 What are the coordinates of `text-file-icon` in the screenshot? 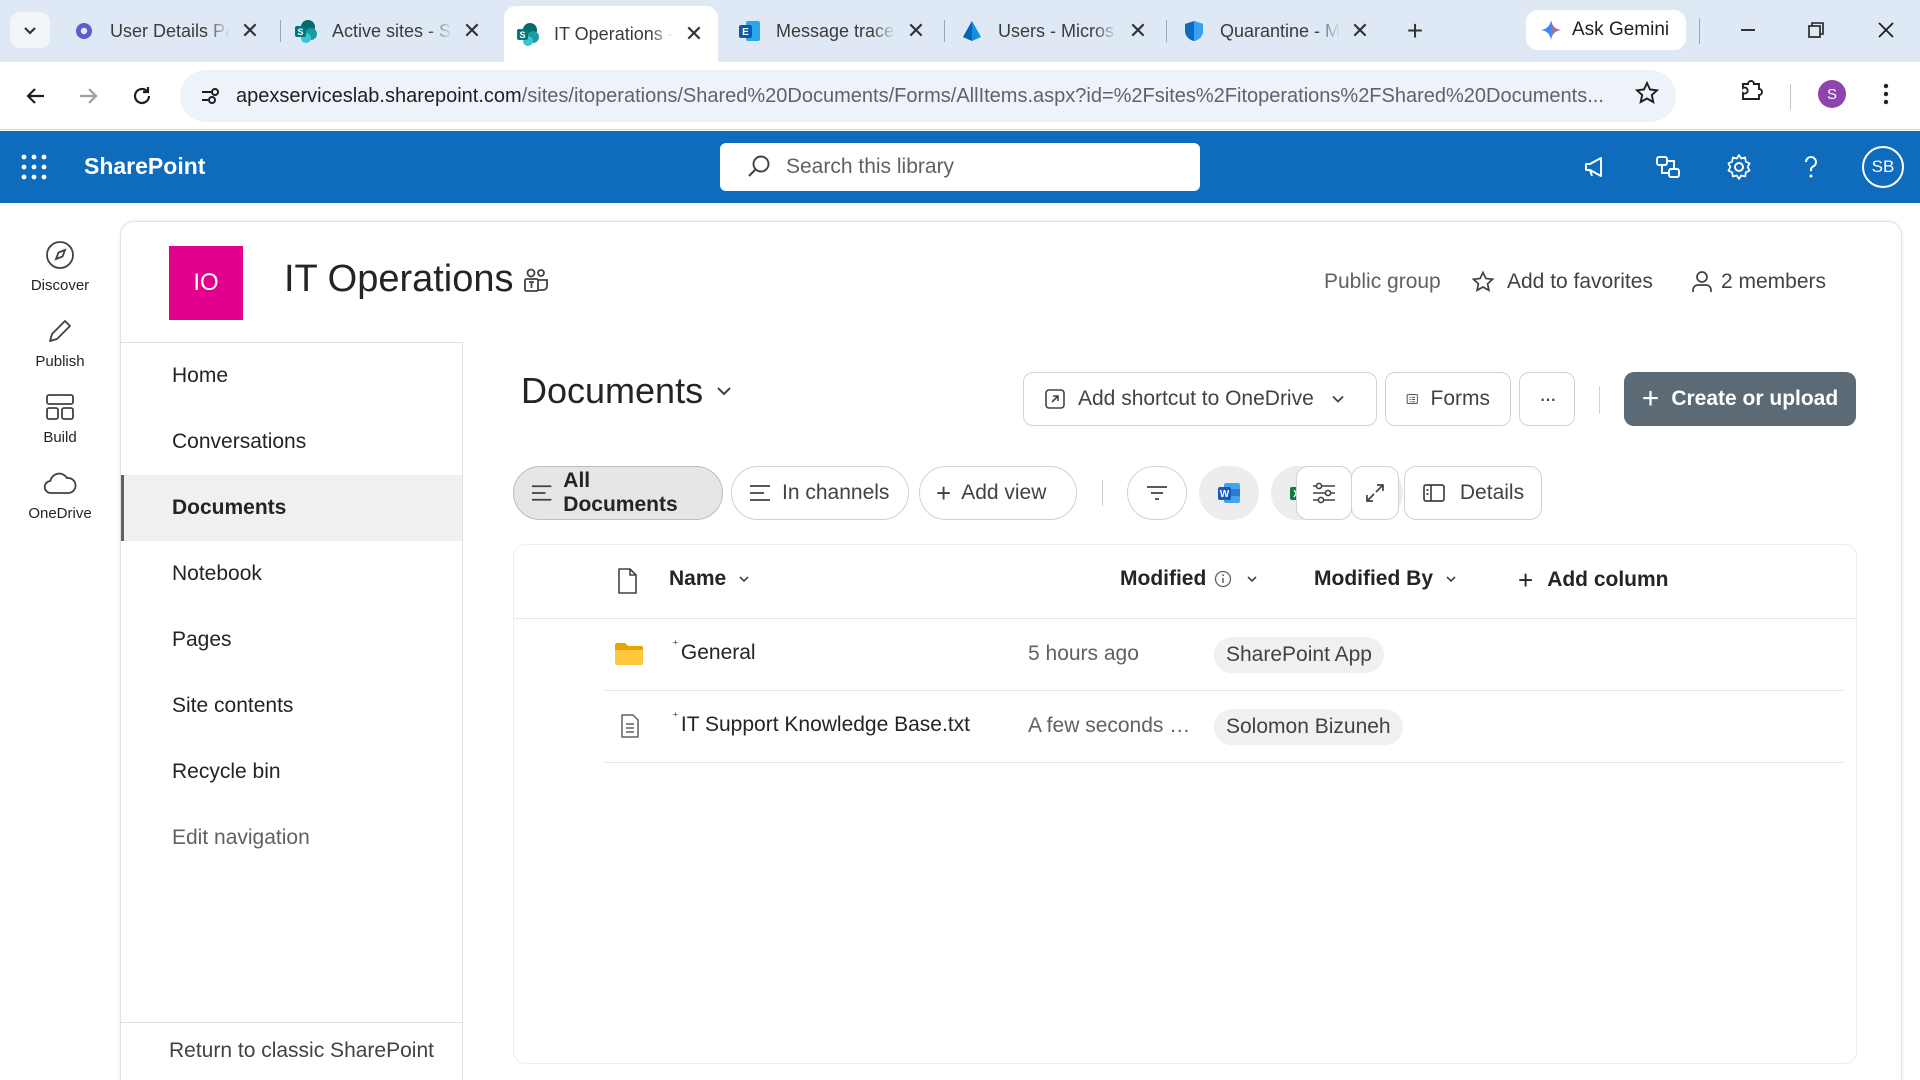 It's located at (630, 726).